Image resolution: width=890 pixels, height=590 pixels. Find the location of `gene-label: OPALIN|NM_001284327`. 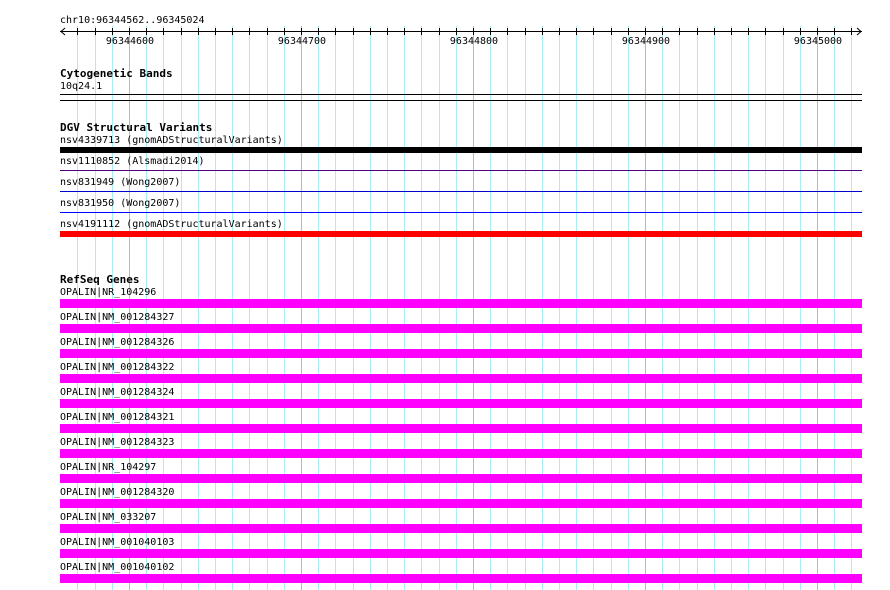

gene-label: OPALIN|NM_001284327 is located at coordinates (117, 317).